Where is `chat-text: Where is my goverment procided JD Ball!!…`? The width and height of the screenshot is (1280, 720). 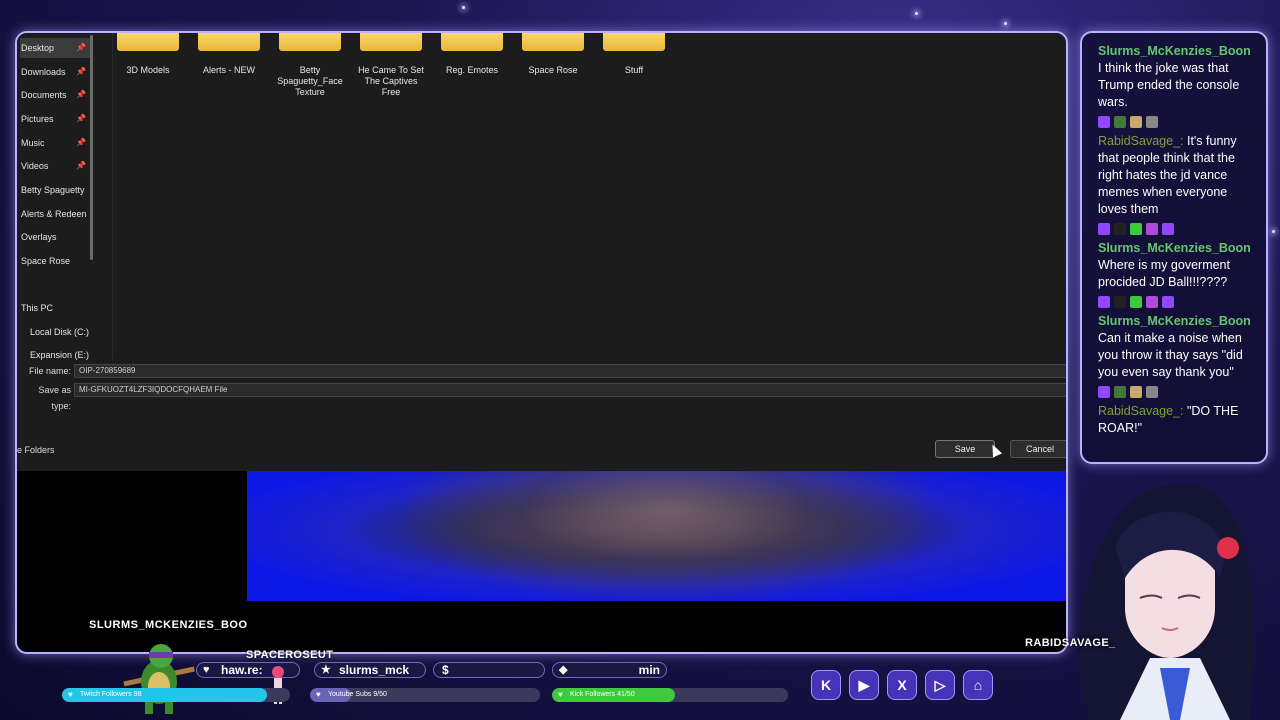 chat-text: Where is my goverment procided JD Ball!!… is located at coordinates (1164, 273).